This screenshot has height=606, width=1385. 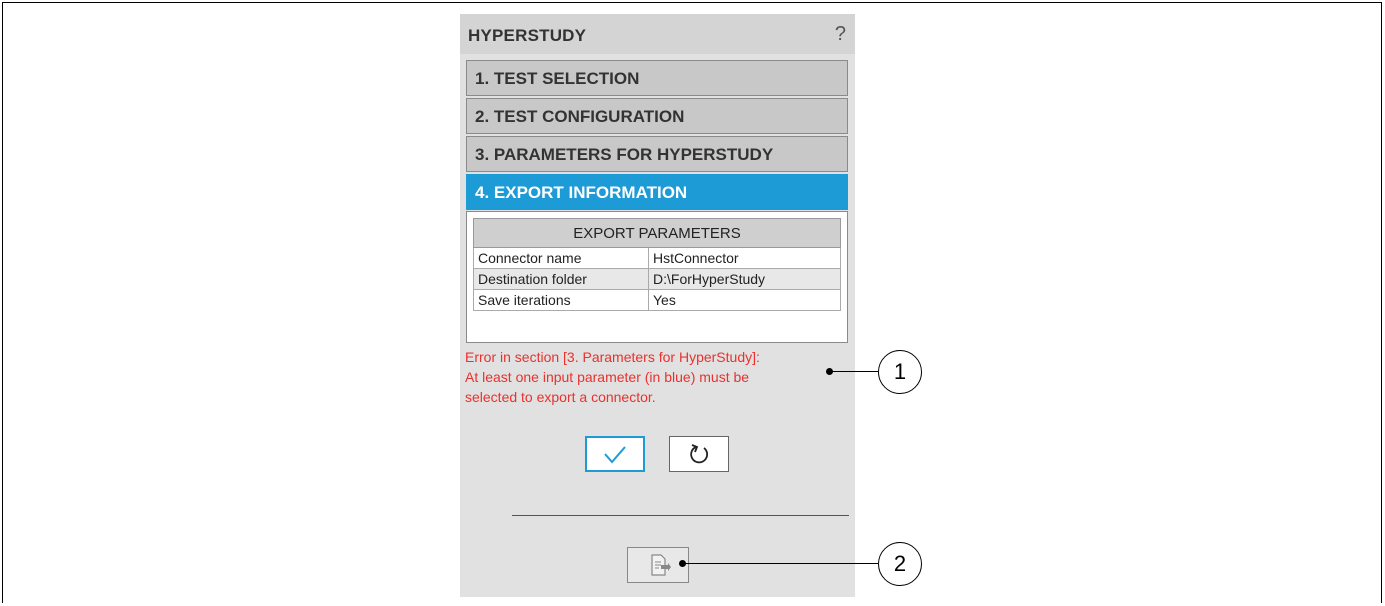 I want to click on section-export-information: 4. EXPORT INFORMATION, so click(x=657, y=192).